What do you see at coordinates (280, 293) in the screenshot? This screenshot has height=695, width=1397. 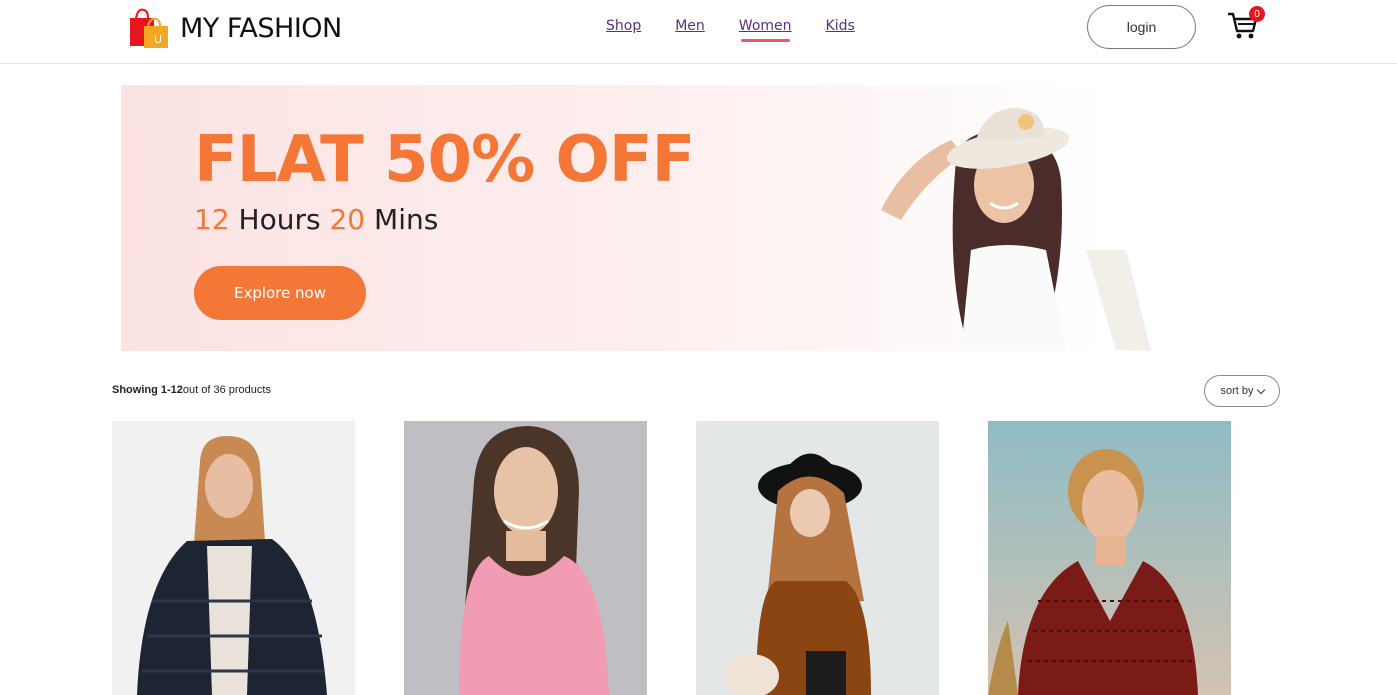 I see `explore-now-button: Explore now` at bounding box center [280, 293].